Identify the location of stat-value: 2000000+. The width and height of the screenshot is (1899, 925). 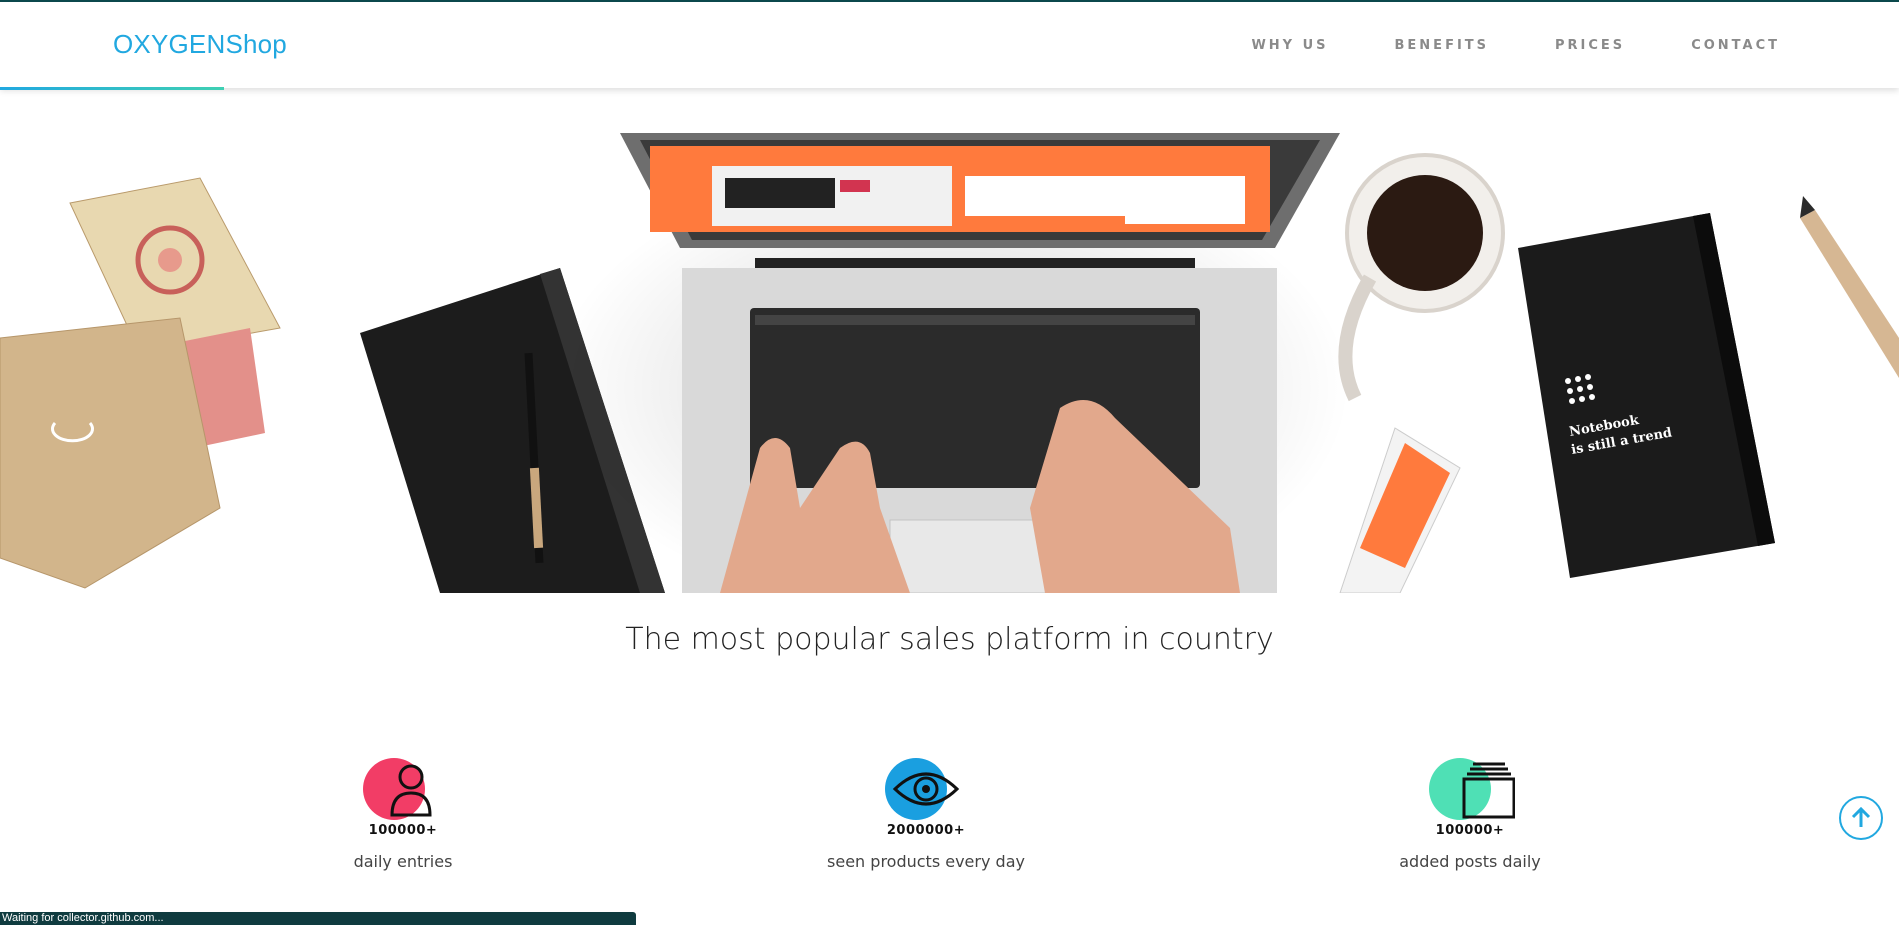
(926, 830).